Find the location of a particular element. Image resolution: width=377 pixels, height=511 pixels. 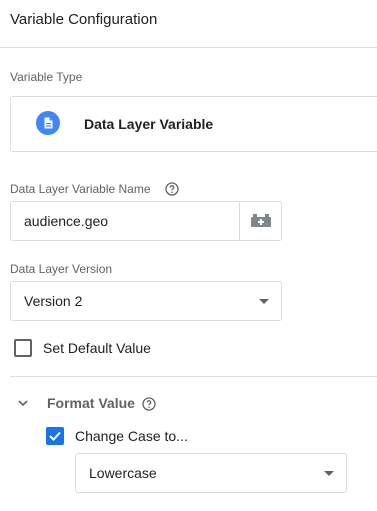

header-divider is located at coordinates (188, 47).